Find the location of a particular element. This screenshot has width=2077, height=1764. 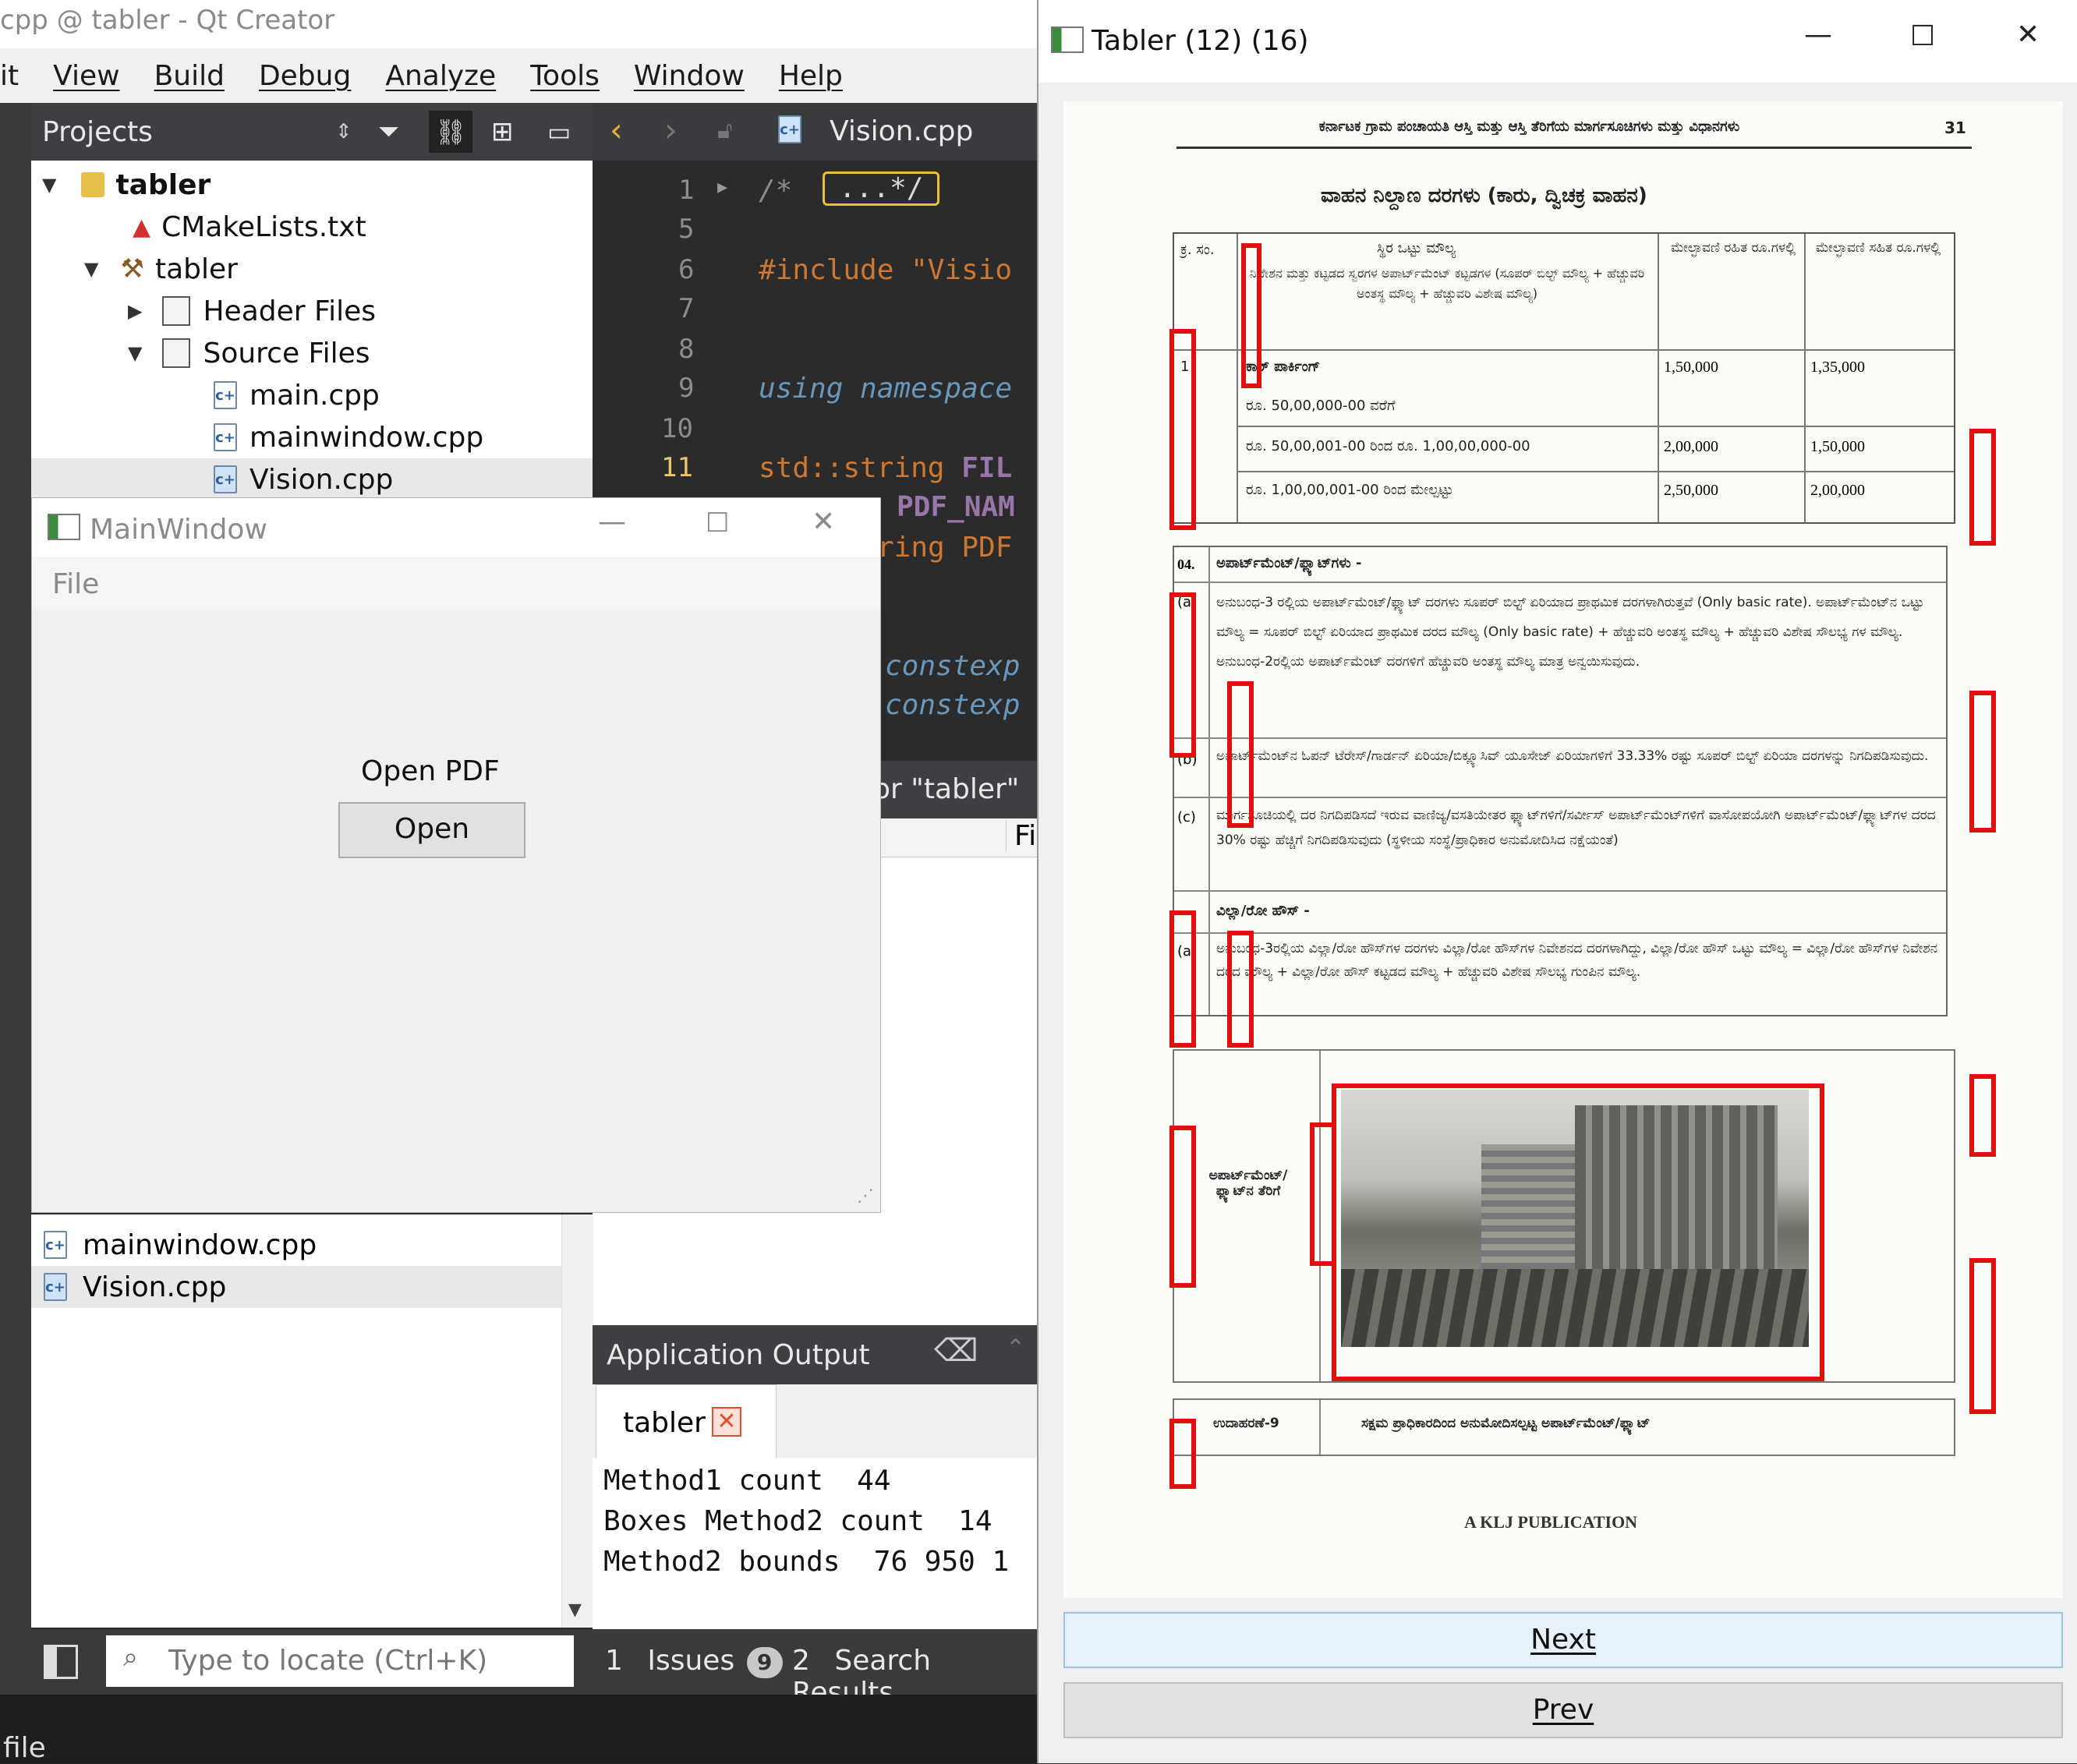

output-tab-tabler: tabler ✕ is located at coordinates (686, 1421).